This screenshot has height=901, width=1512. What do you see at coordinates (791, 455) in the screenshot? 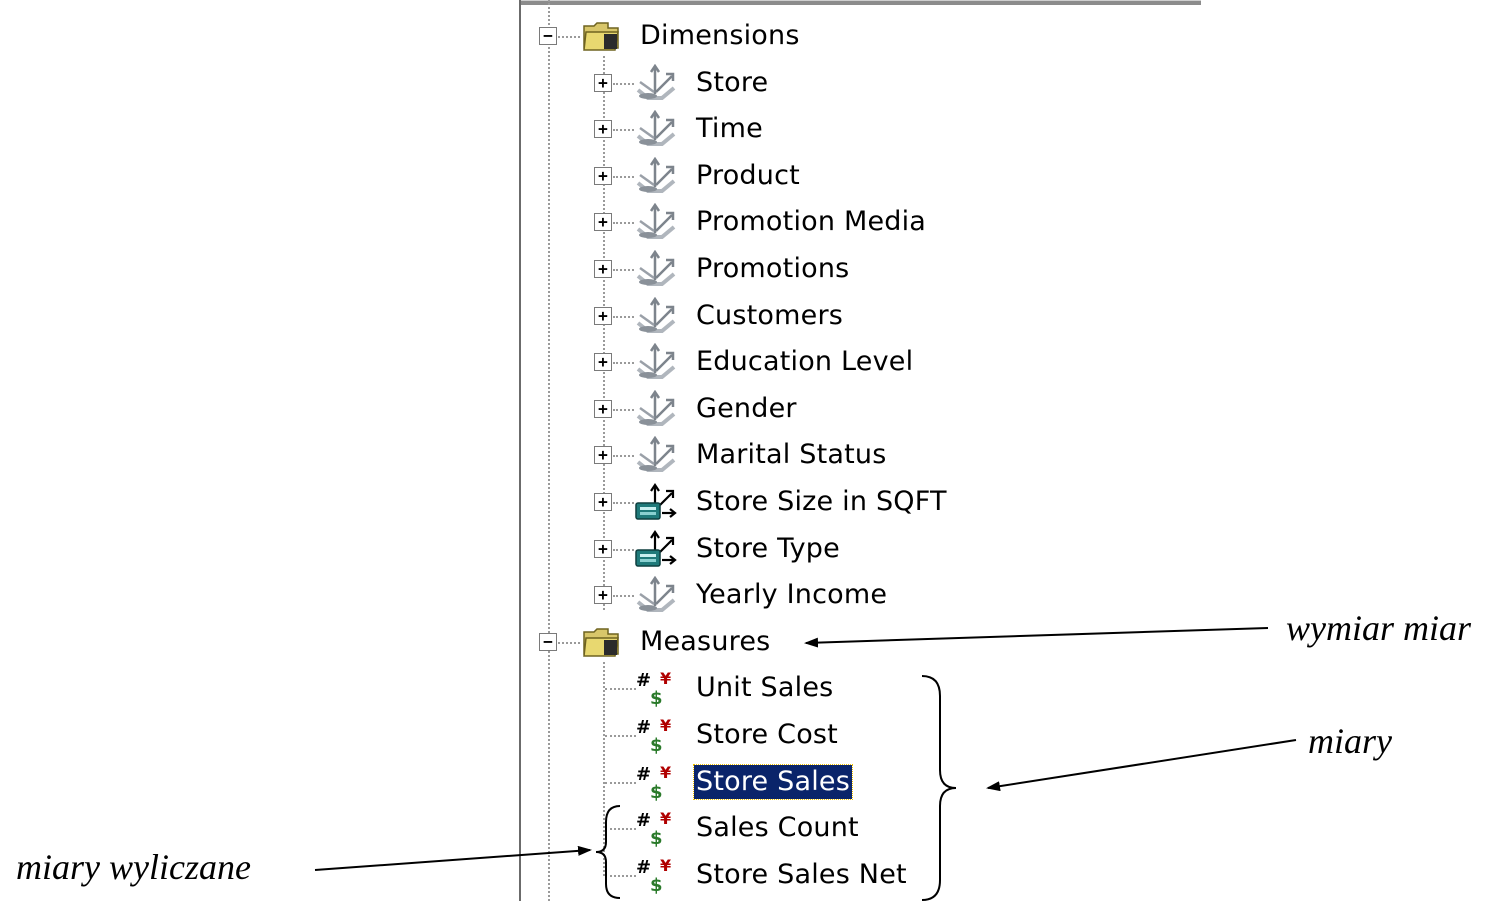
I see `tree-node-dimension-marital-status: Marital Status` at bounding box center [791, 455].